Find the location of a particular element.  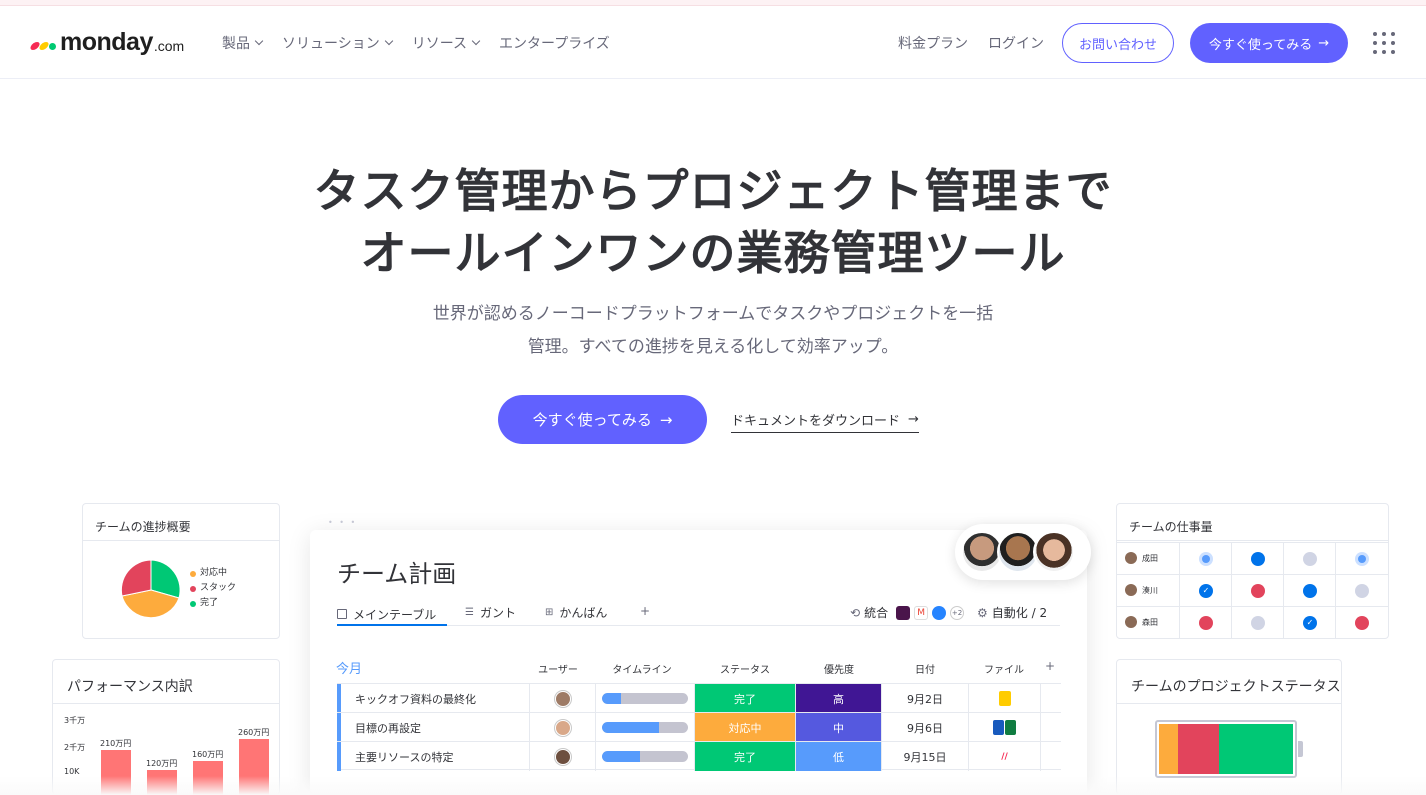

tab-main-table: メインテーブル is located at coordinates (392, 615).